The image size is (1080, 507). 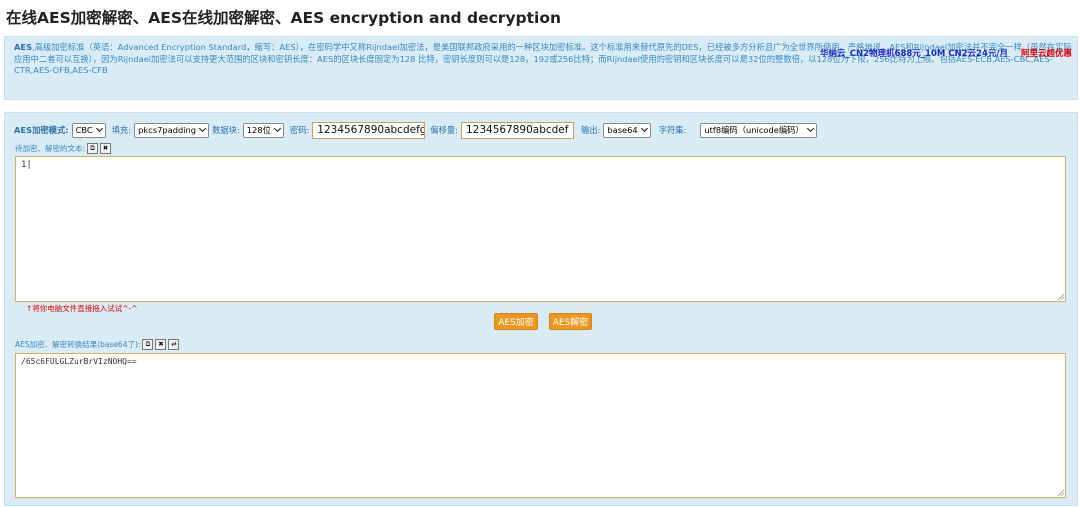 I want to click on output-format-select: base64, so click(x=627, y=130).